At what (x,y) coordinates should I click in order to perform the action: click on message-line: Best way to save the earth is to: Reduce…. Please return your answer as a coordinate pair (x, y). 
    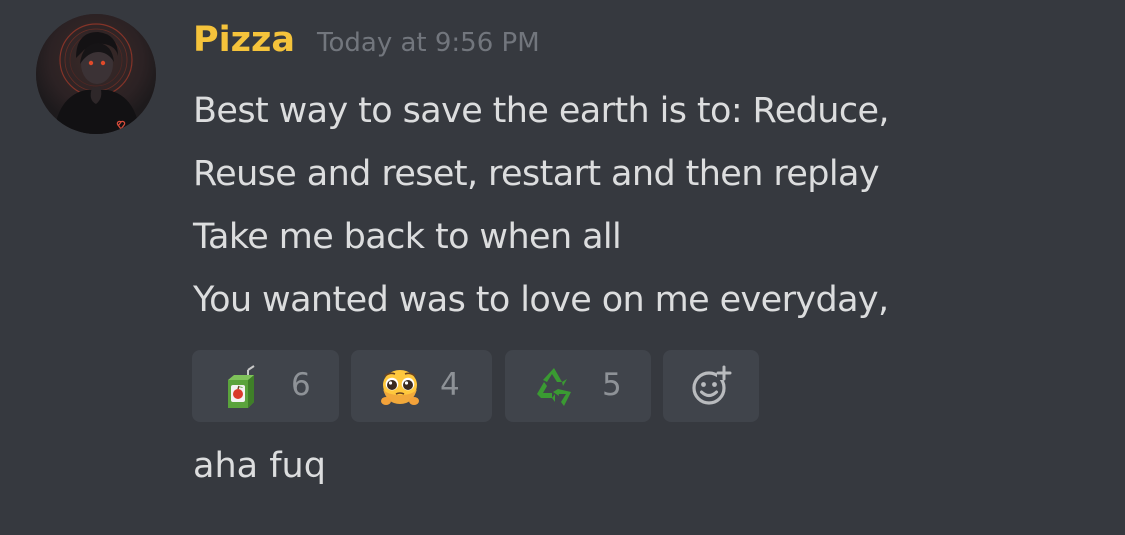
    Looking at the image, I should click on (541, 111).